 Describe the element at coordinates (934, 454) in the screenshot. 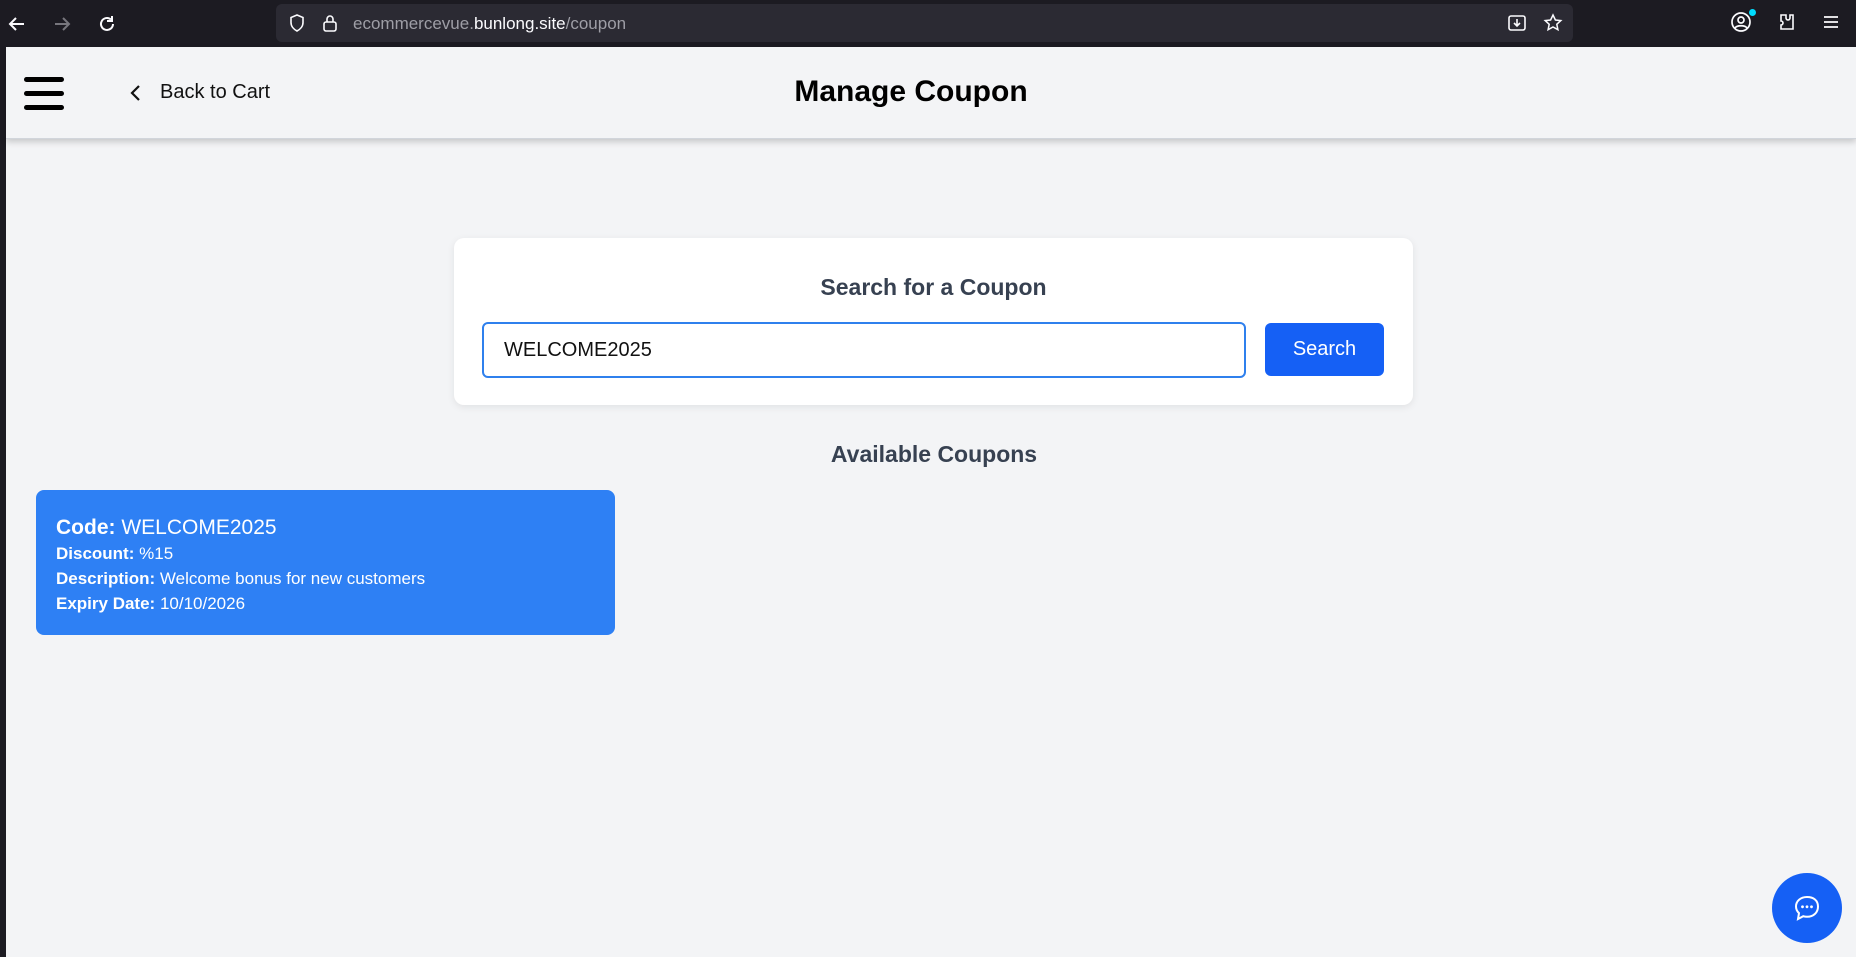

I see `available-coupons-title: Available Coupons` at that location.